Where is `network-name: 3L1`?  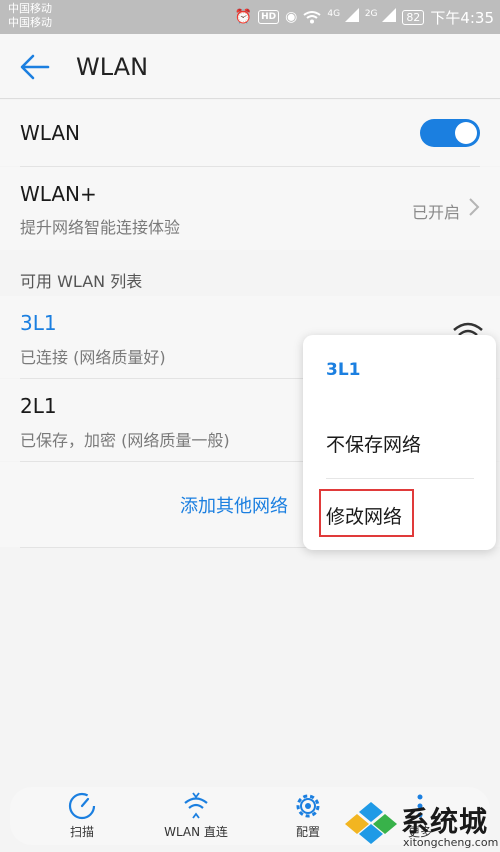 network-name: 3L1 is located at coordinates (38, 323).